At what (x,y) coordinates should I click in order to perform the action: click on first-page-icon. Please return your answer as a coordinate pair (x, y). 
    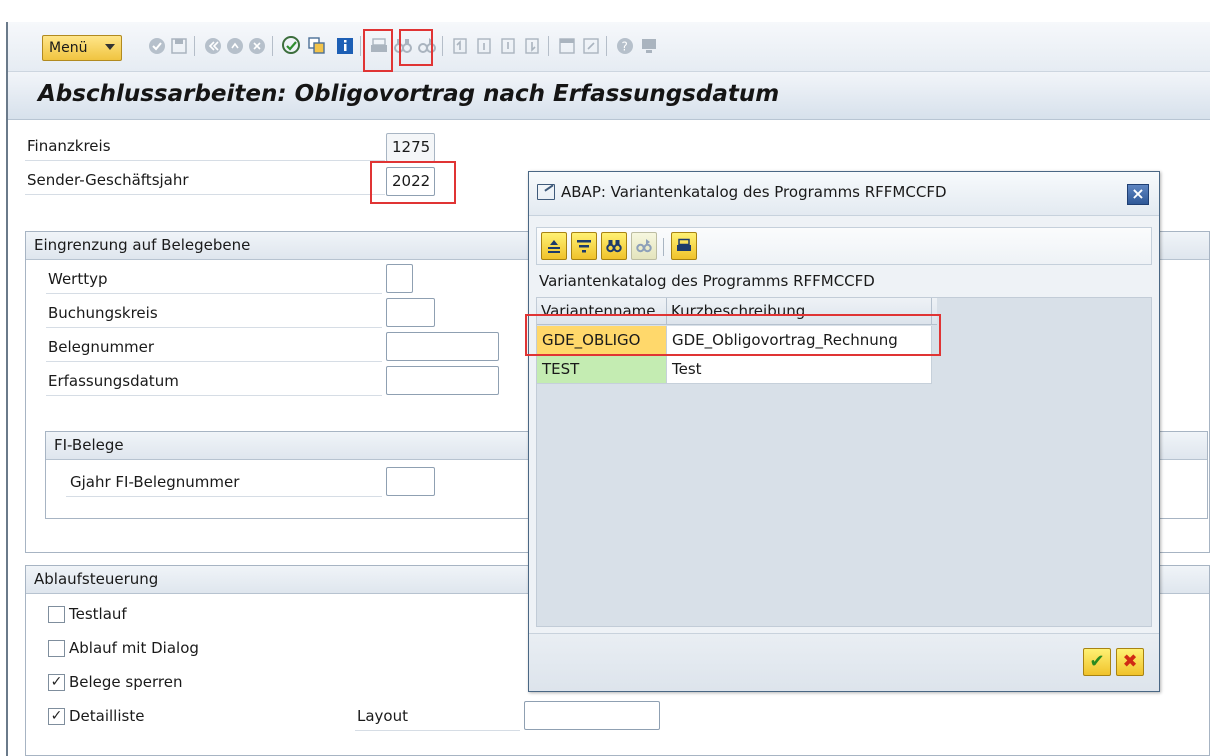
    Looking at the image, I should click on (461, 46).